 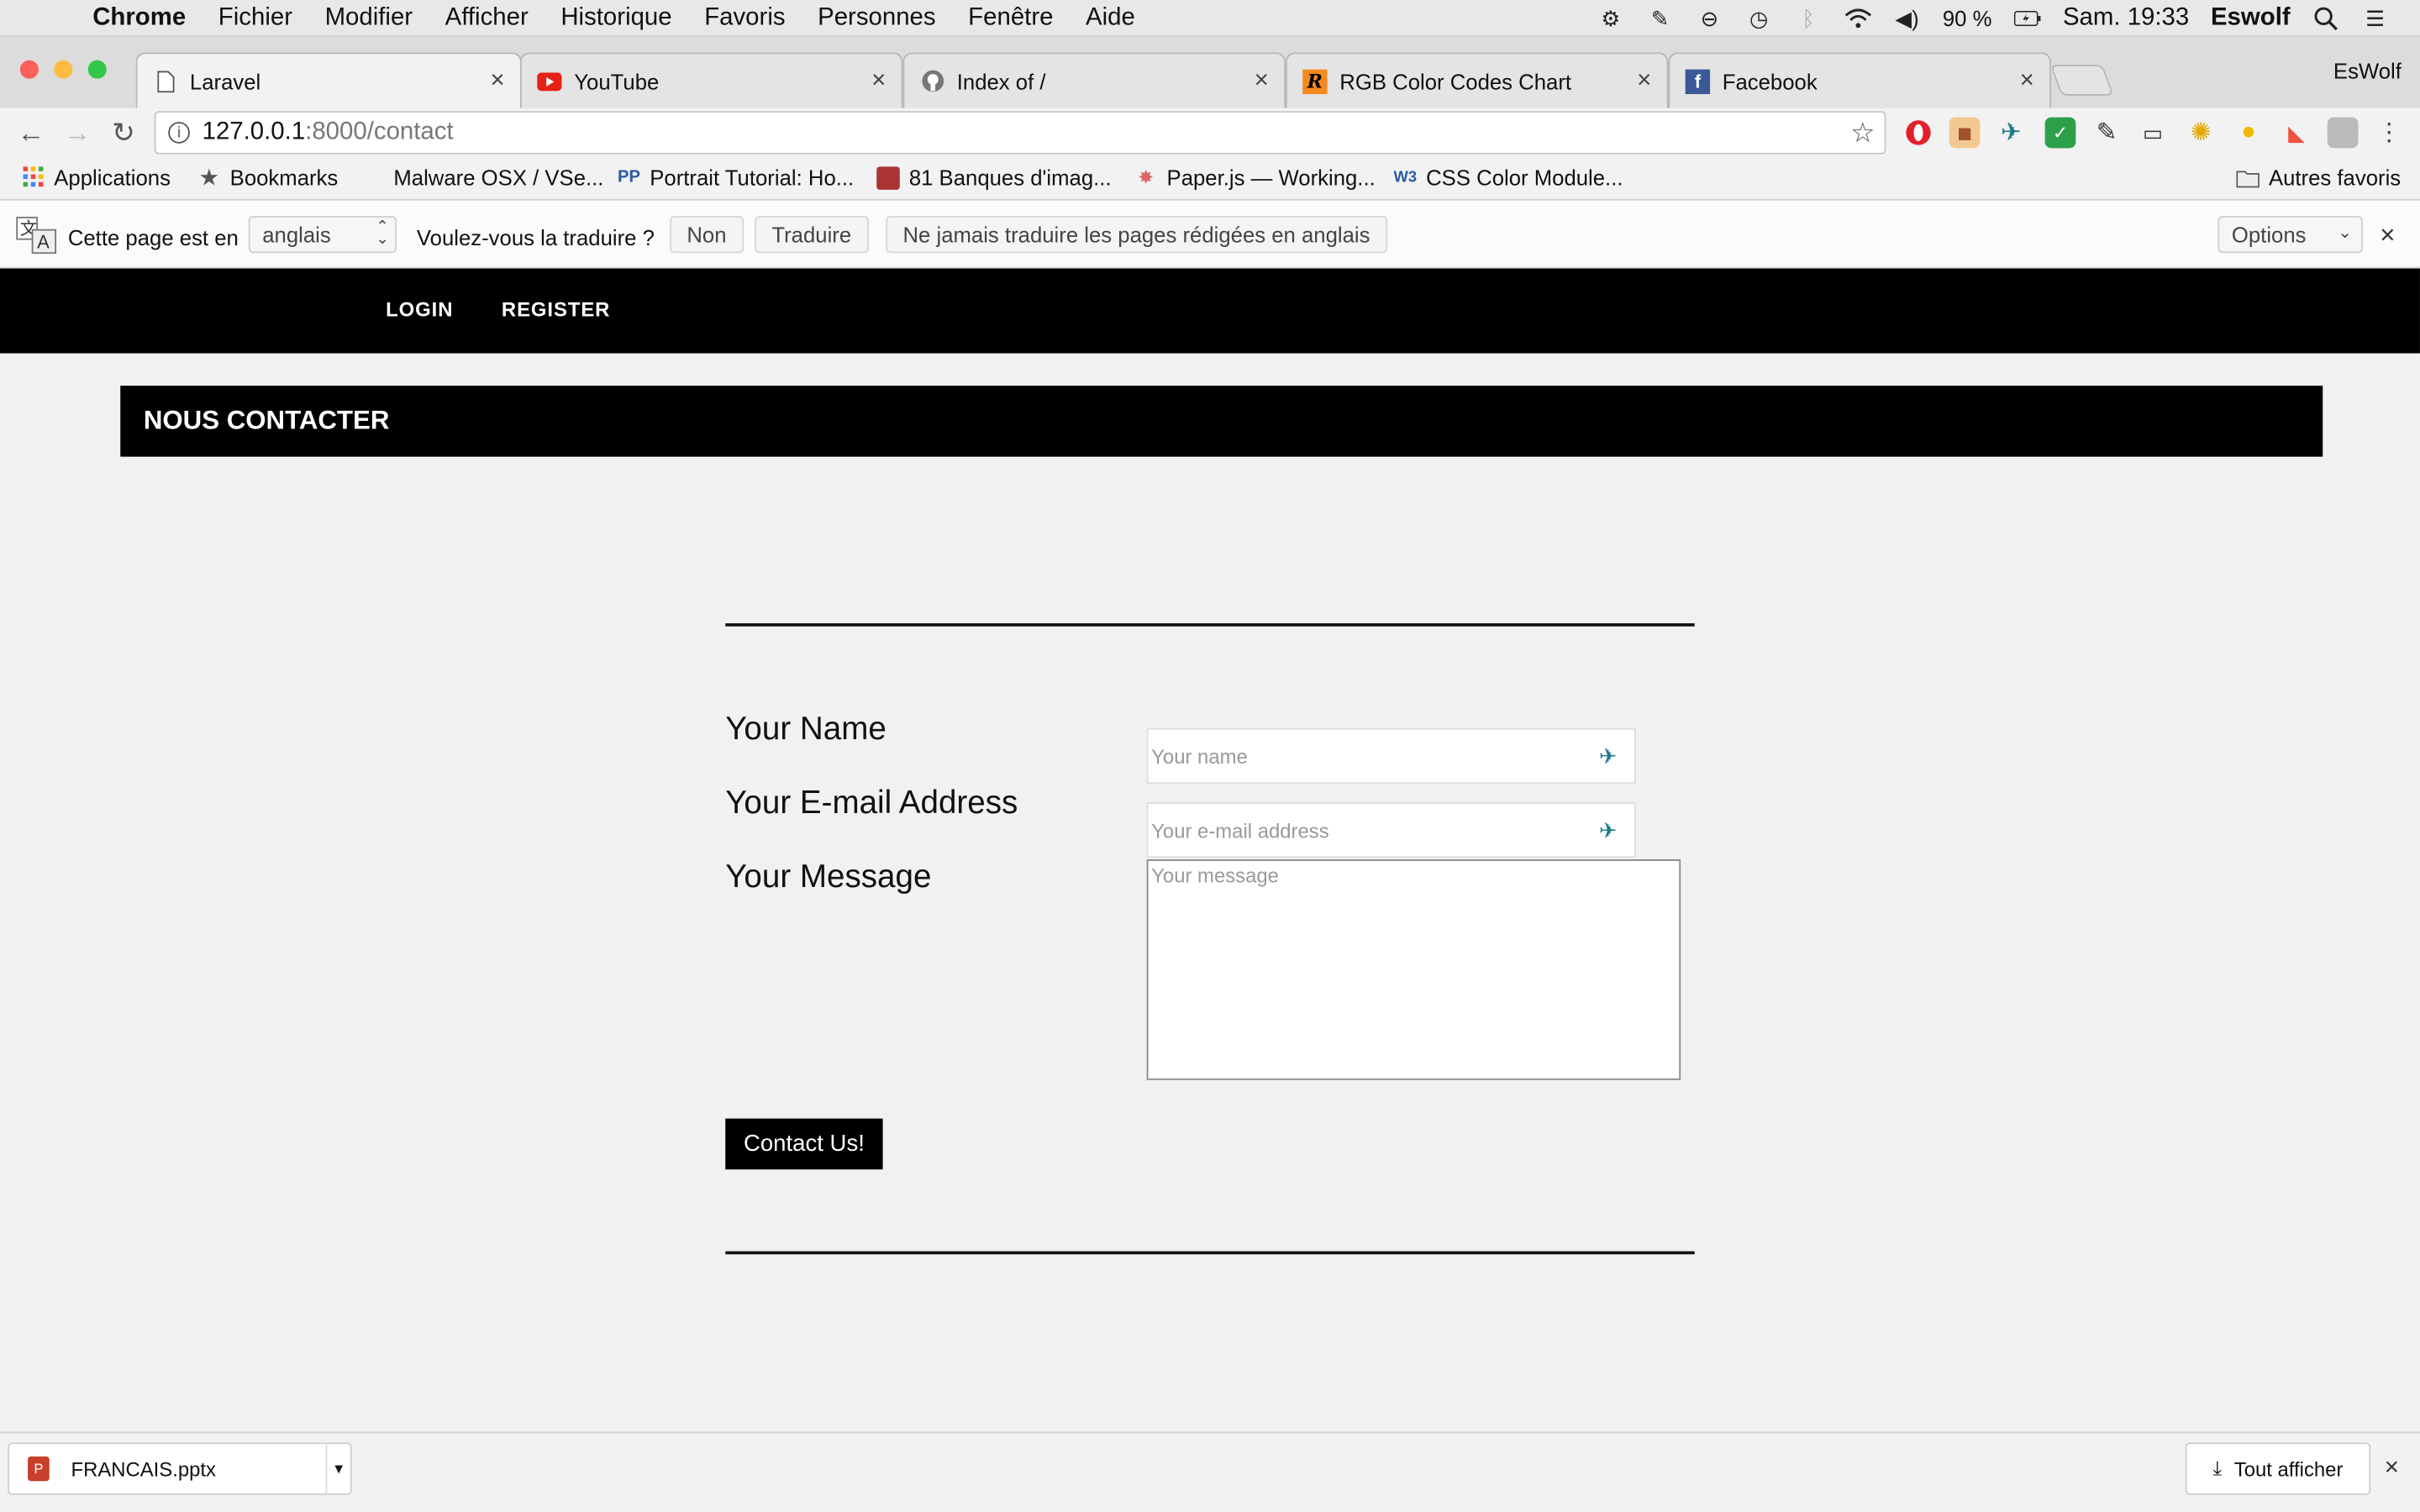 What do you see at coordinates (812, 235) in the screenshot?
I see `translate-button: Traduire` at bounding box center [812, 235].